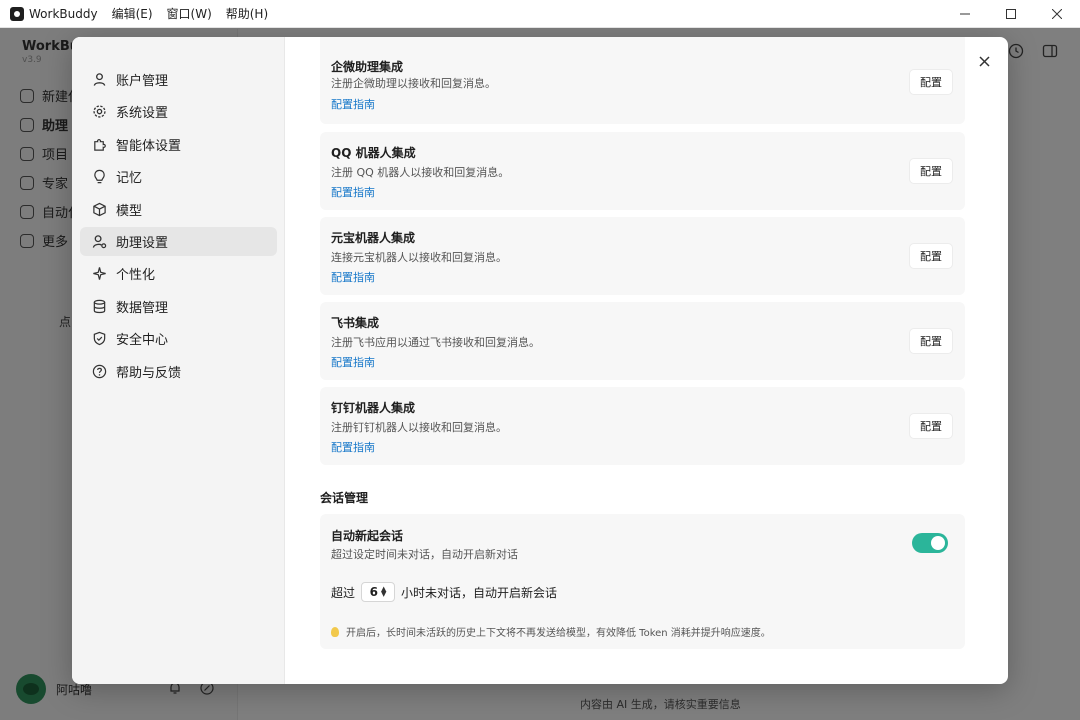 This screenshot has width=1080, height=720. I want to click on sidebar-item-label: 安全中心, so click(142, 341).